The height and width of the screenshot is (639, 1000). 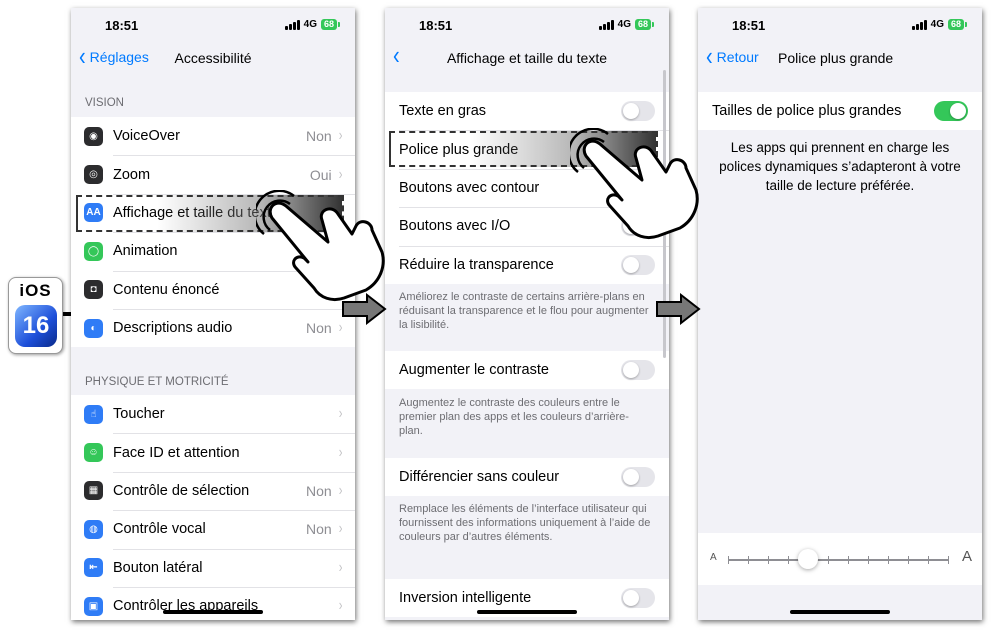 What do you see at coordinates (213, 174) in the screenshot?
I see `settings-row: ◎ Zoom Oui ›` at bounding box center [213, 174].